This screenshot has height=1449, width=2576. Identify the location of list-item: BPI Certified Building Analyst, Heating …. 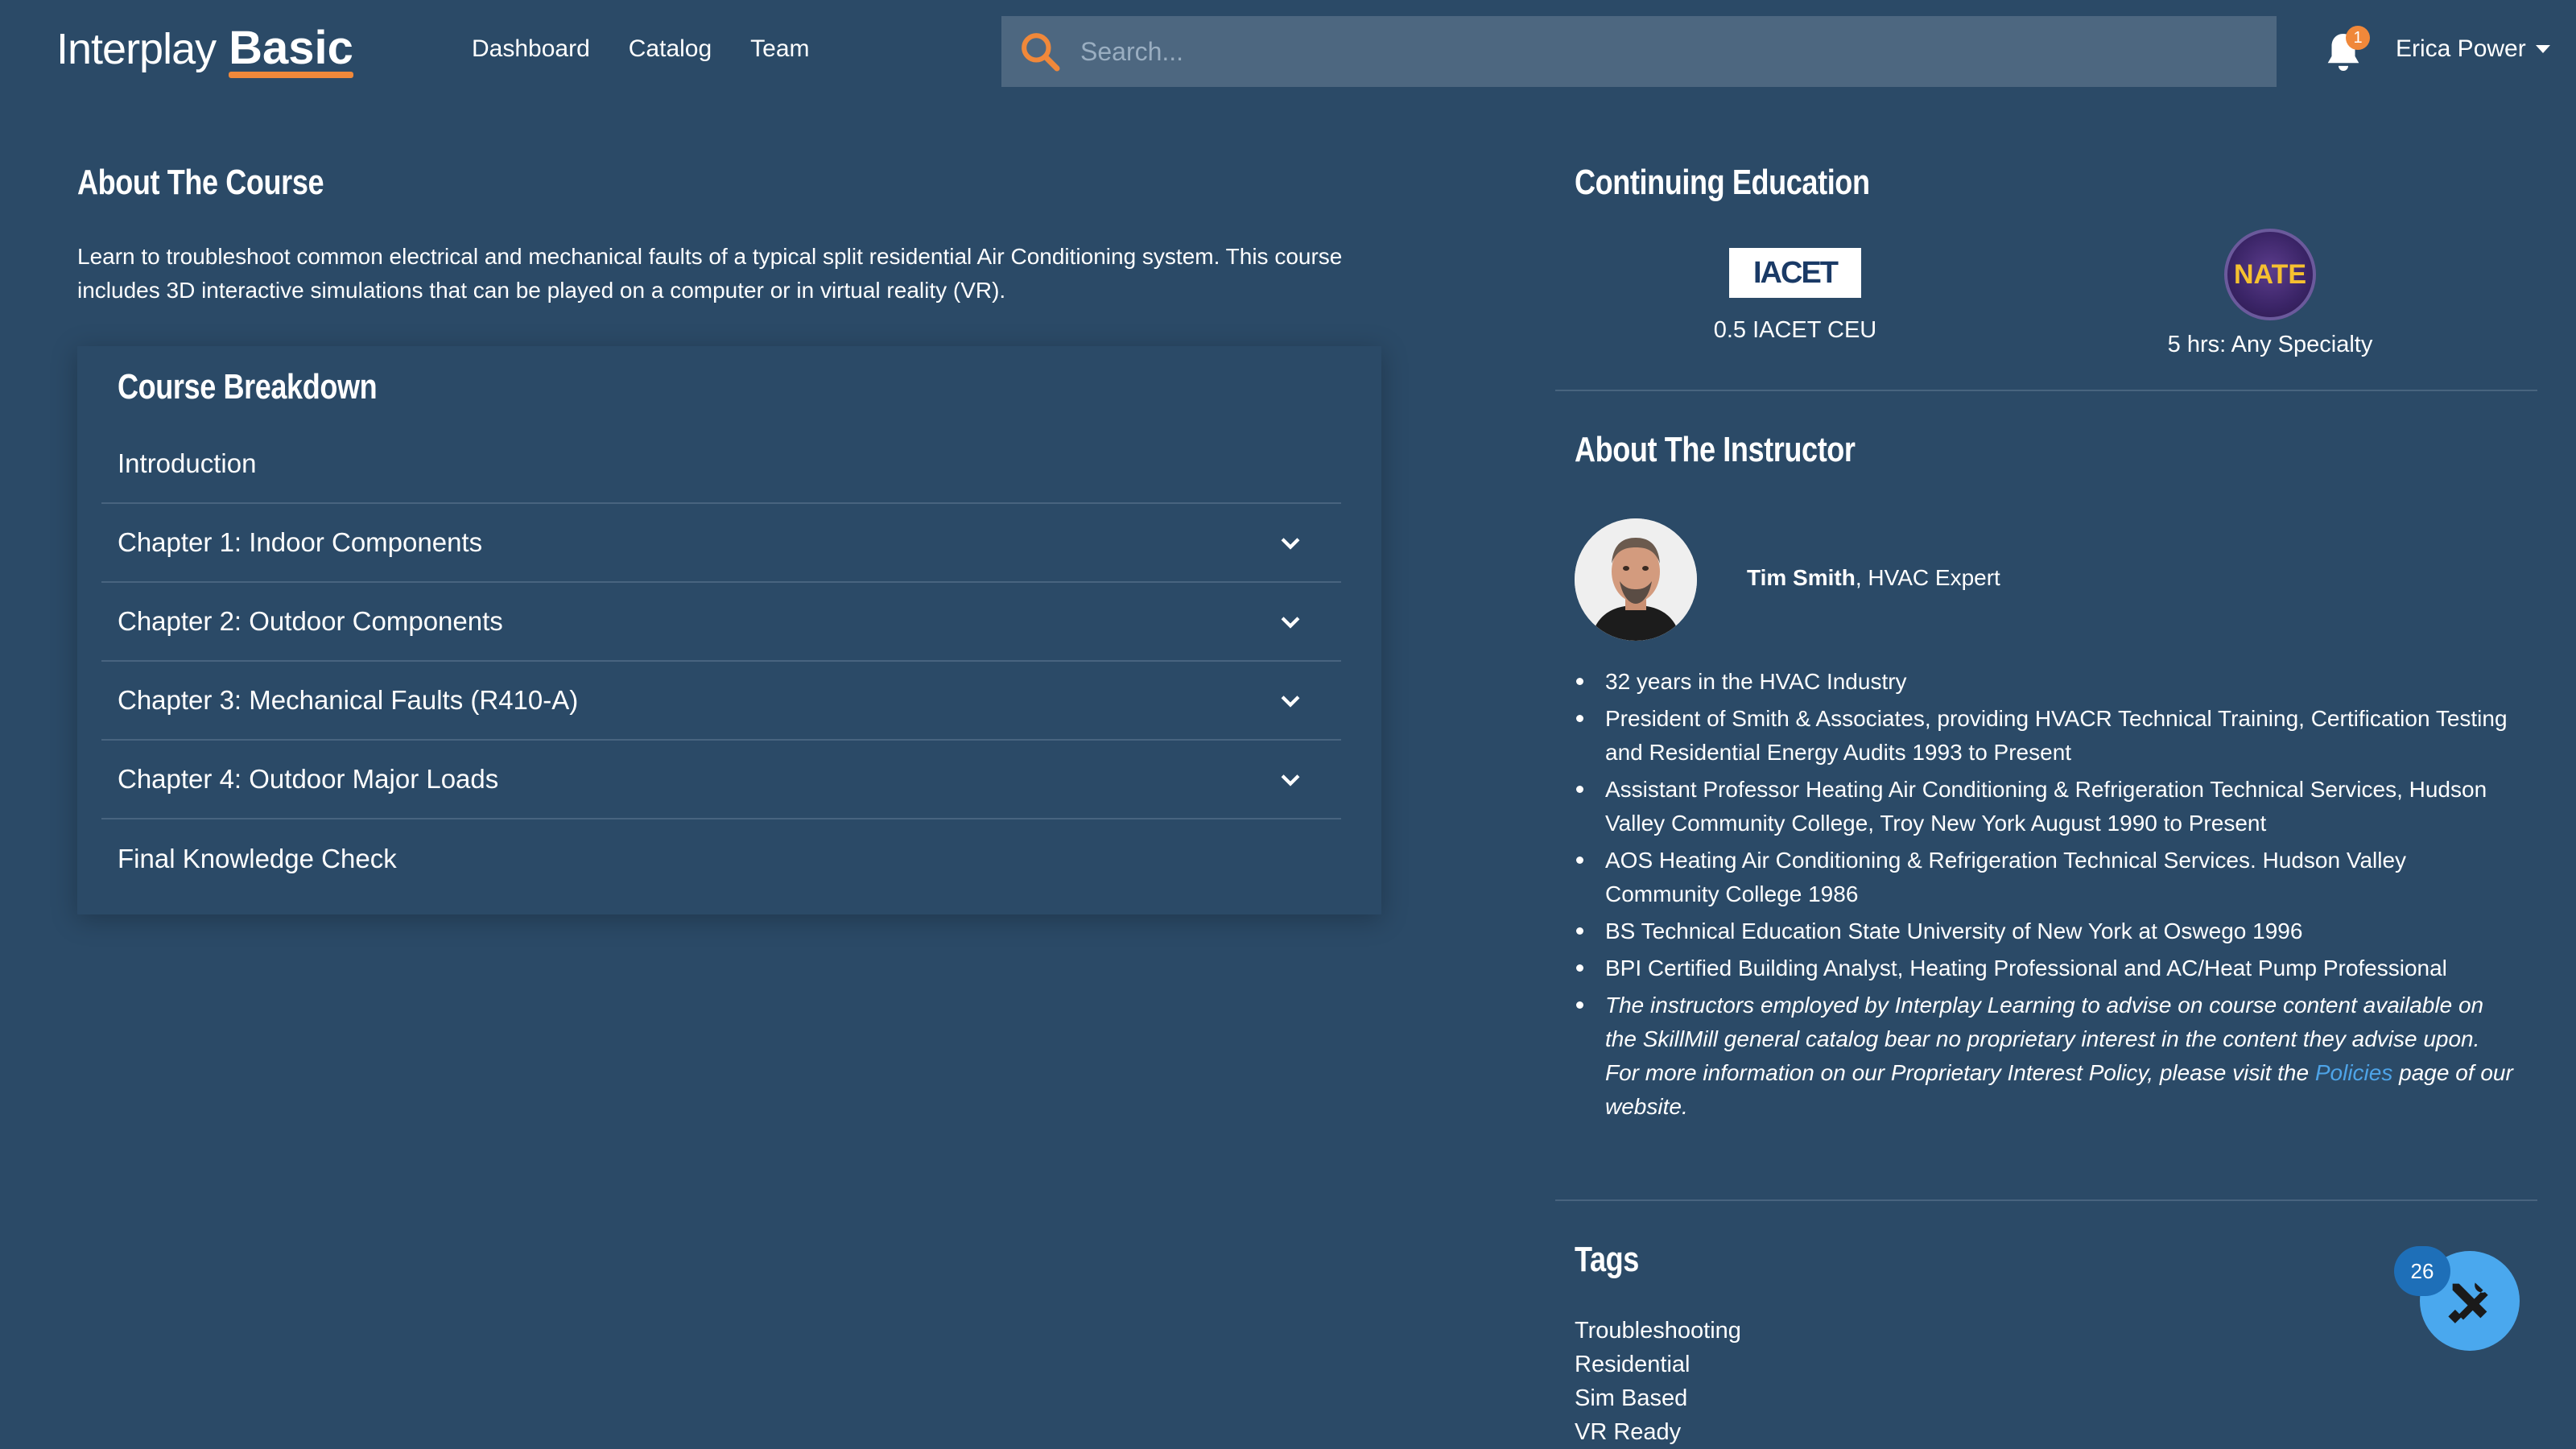
(2048, 968).